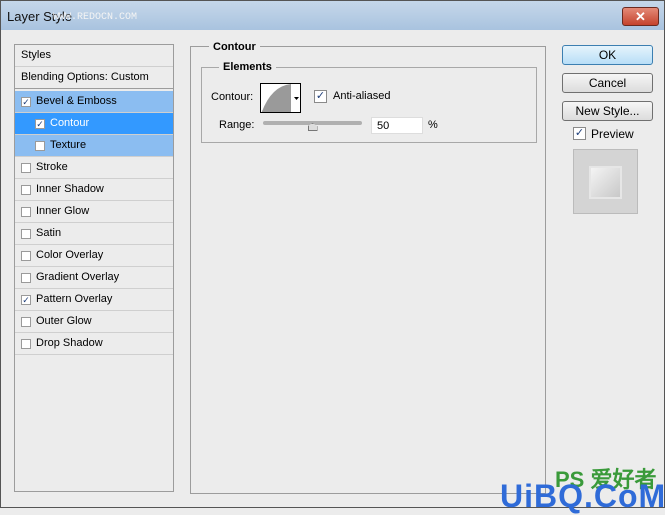 The height and width of the screenshot is (515, 665). I want to click on ok-button: OK, so click(607, 55).